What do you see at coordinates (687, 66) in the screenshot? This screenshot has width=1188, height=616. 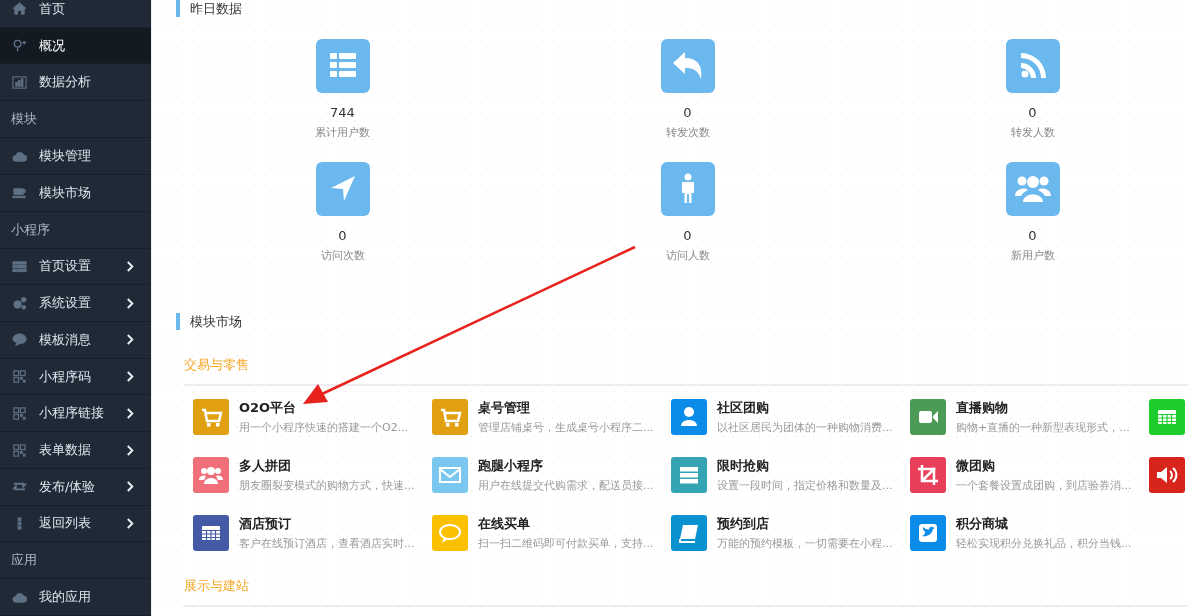 I see `reply-icon` at bounding box center [687, 66].